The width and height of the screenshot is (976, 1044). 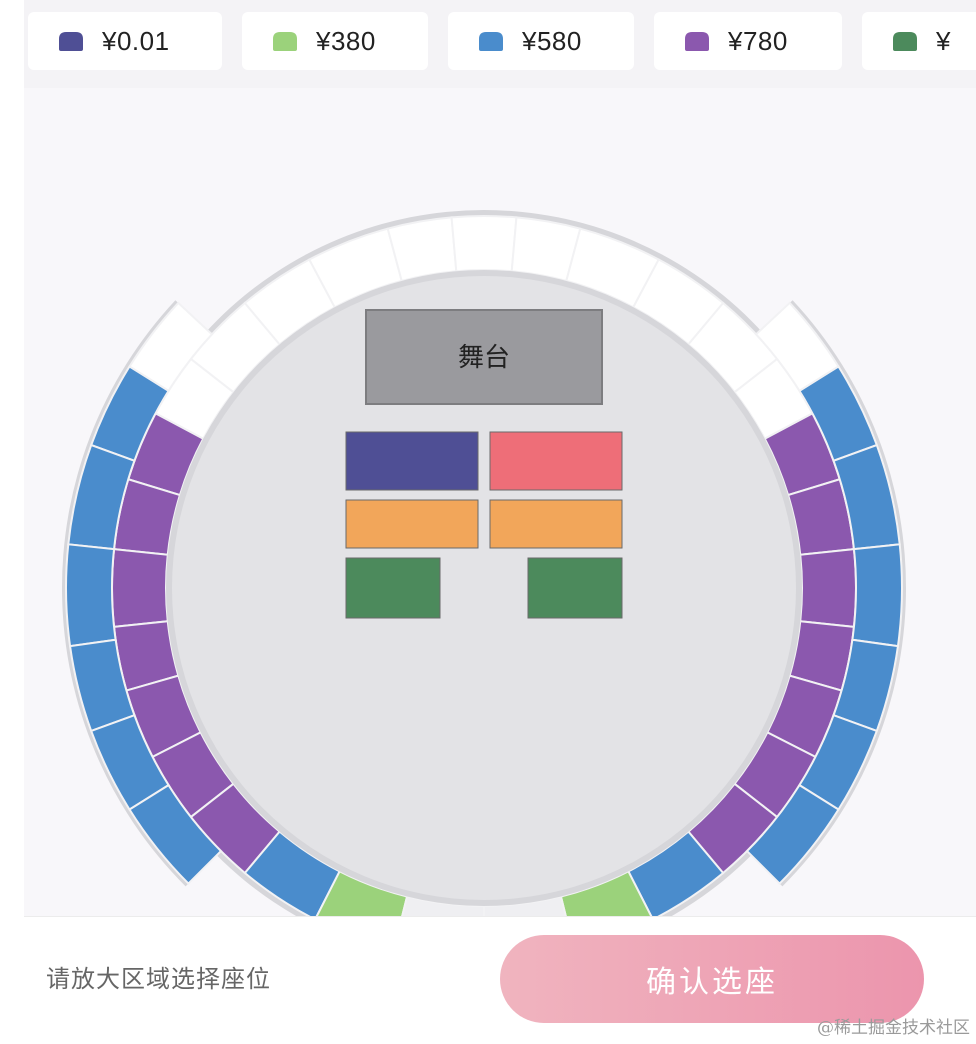 What do you see at coordinates (12, 522) in the screenshot?
I see `left-gutter` at bounding box center [12, 522].